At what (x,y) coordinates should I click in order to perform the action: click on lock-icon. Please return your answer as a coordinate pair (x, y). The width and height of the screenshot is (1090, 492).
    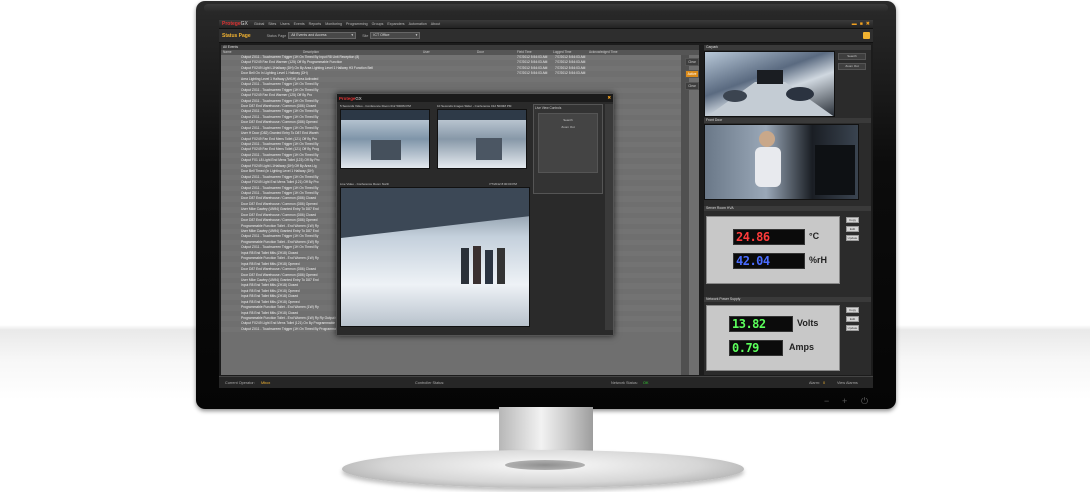
    Looking at the image, I should click on (866, 35).